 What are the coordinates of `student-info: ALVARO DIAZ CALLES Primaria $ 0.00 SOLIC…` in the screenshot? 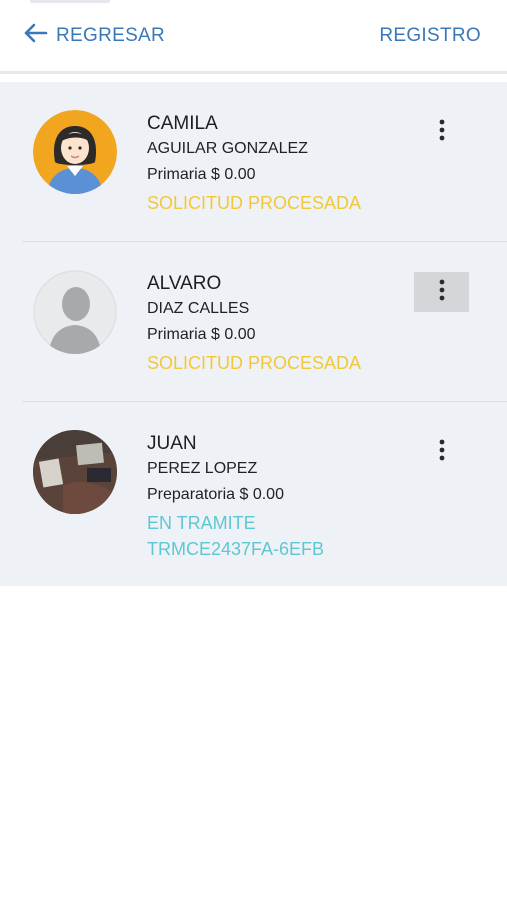 It's located at (254, 324).